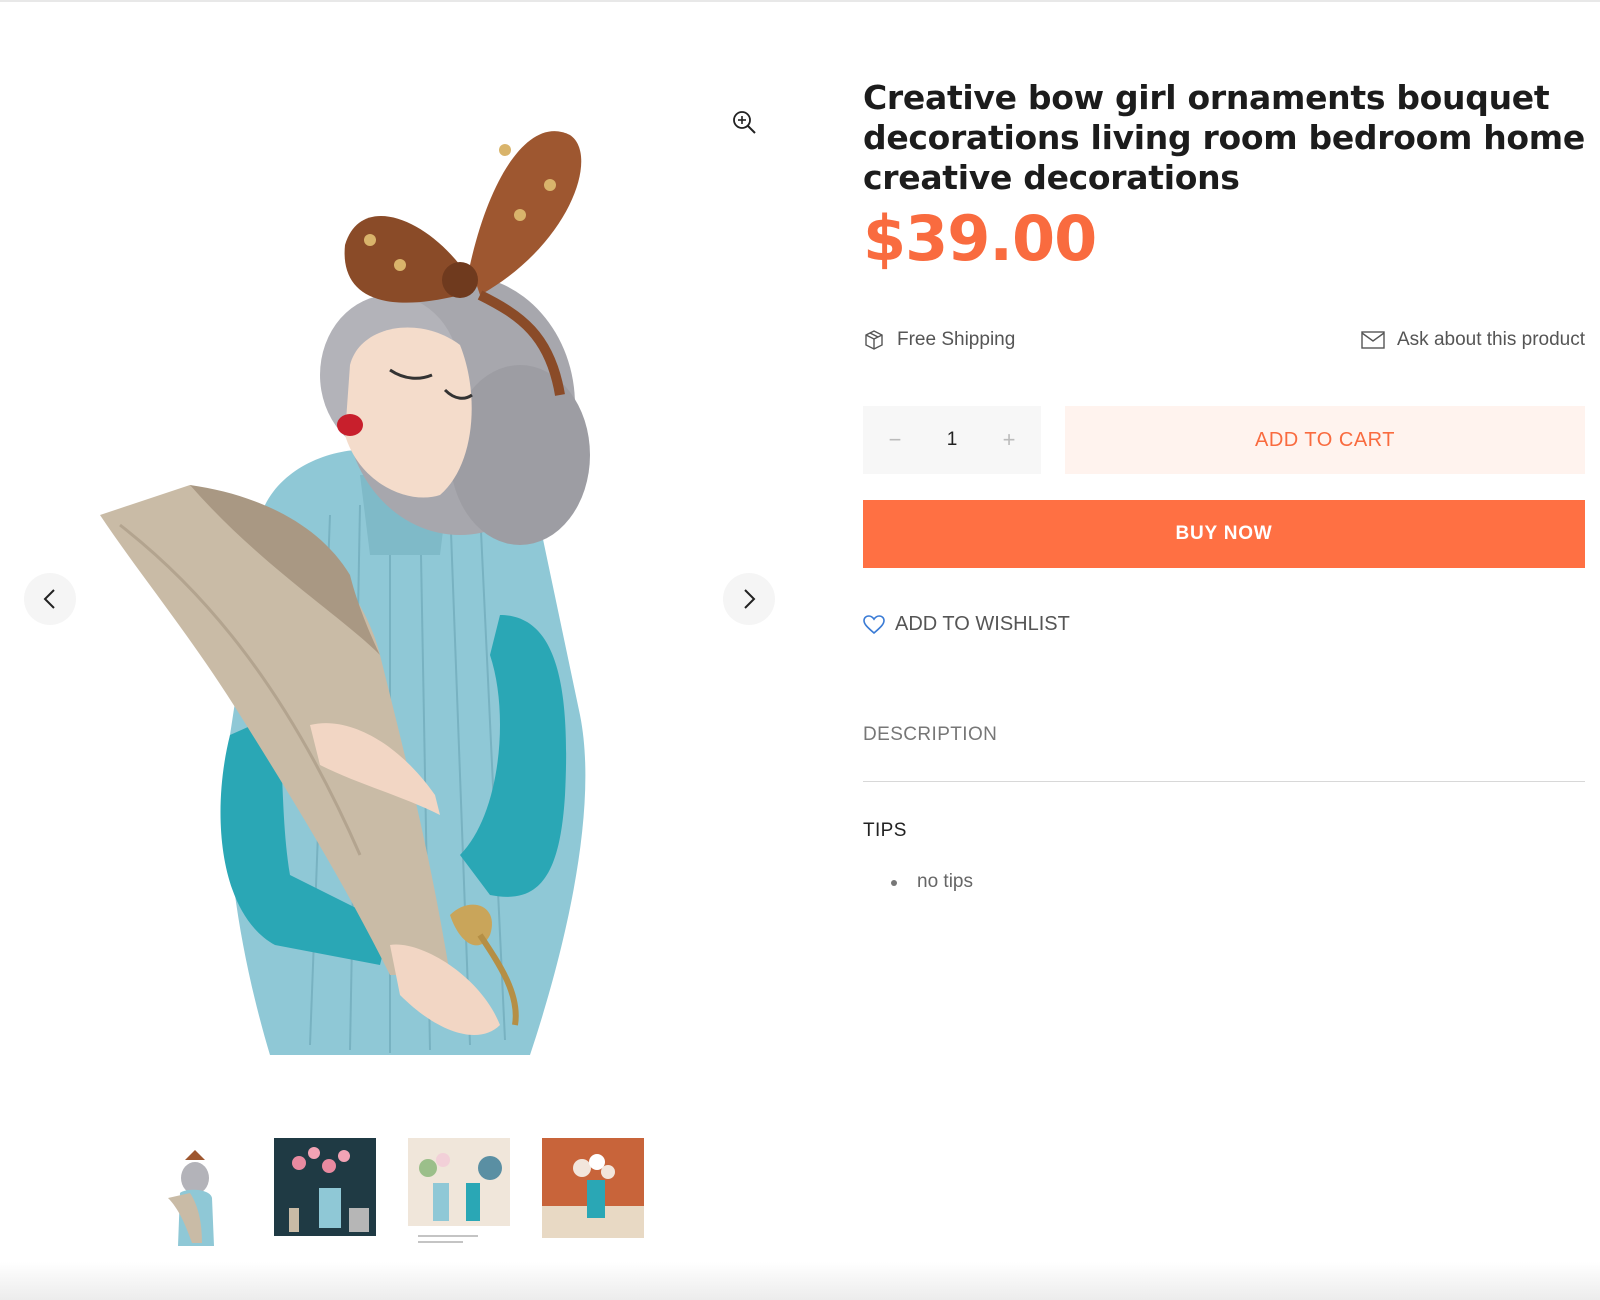 This screenshot has width=1600, height=1300. Describe the element at coordinates (1325, 440) in the screenshot. I see `add-to-cart-button: ADD TO CART` at that location.